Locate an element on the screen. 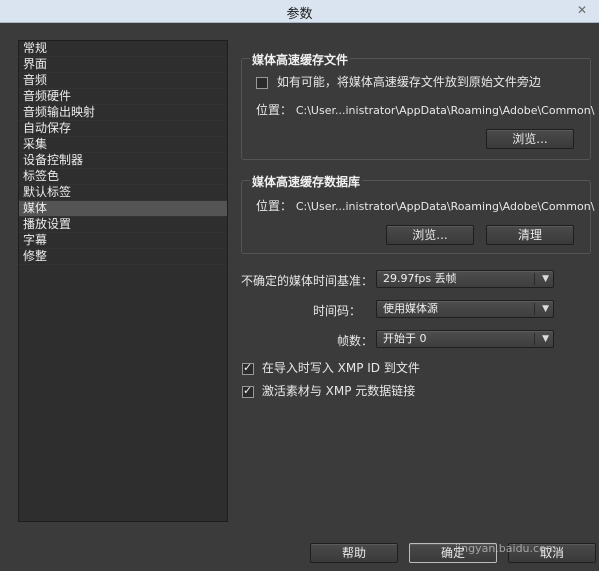 The width and height of the screenshot is (599, 571). cache-beside-originals-checkbox is located at coordinates (262, 82).